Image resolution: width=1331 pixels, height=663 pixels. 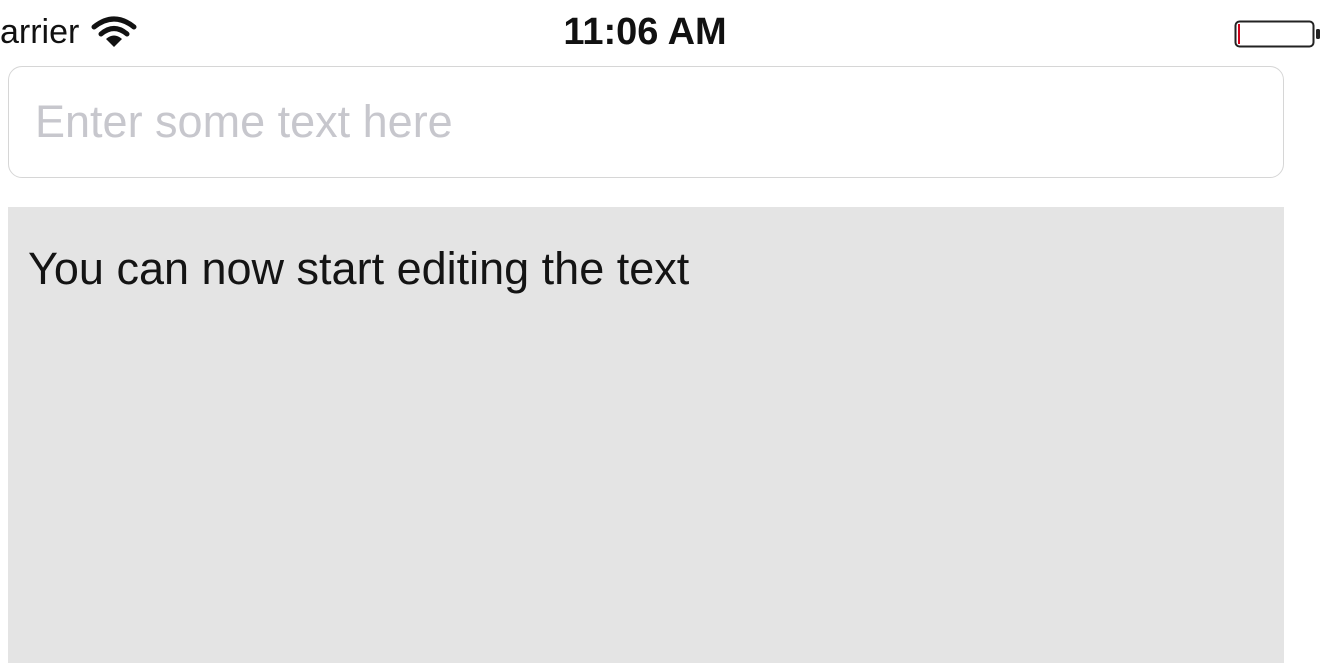 I want to click on battery-icon, so click(x=1277, y=34).